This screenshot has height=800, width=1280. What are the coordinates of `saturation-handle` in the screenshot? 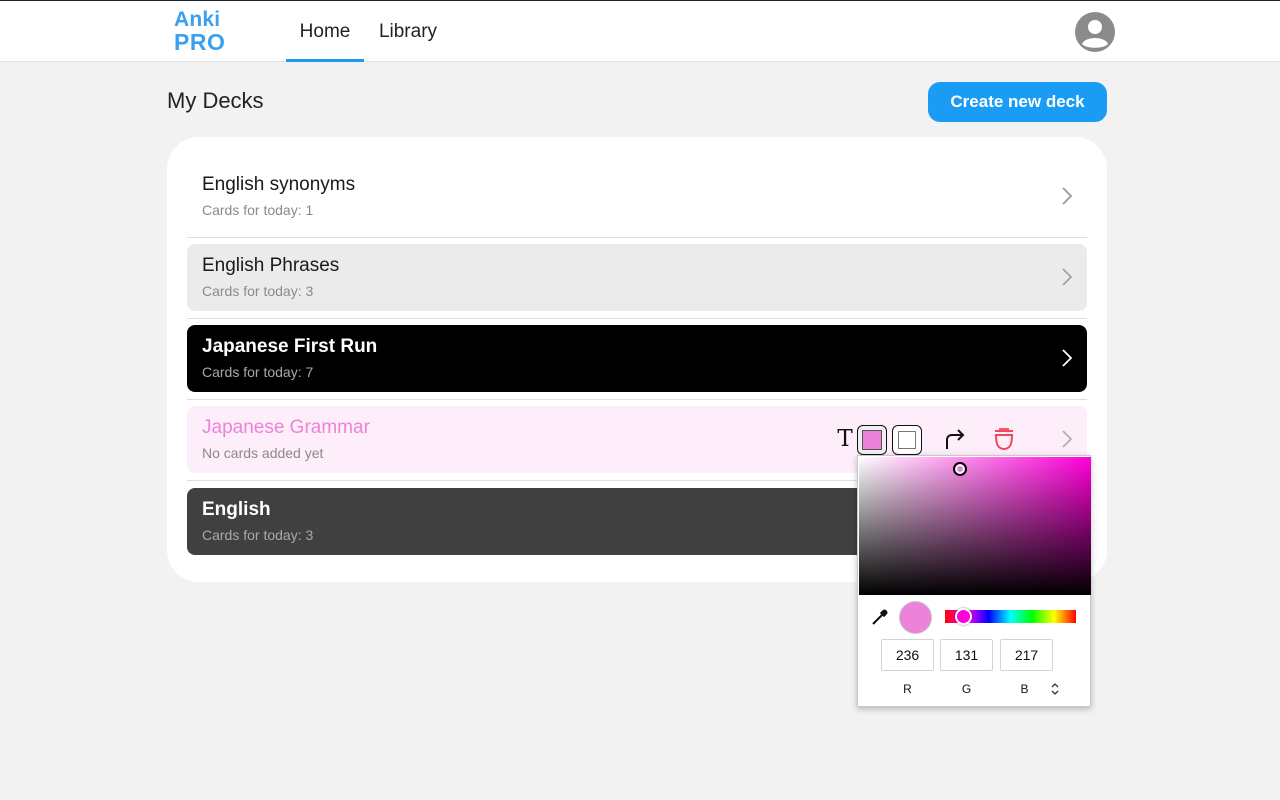 It's located at (960, 469).